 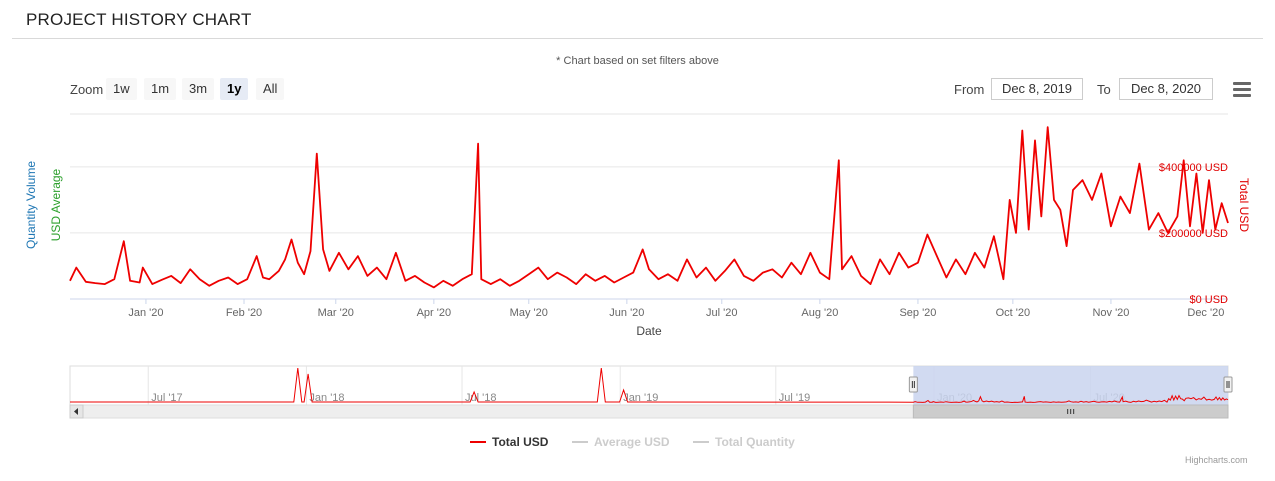 I want to click on from-label: From, so click(x=969, y=89).